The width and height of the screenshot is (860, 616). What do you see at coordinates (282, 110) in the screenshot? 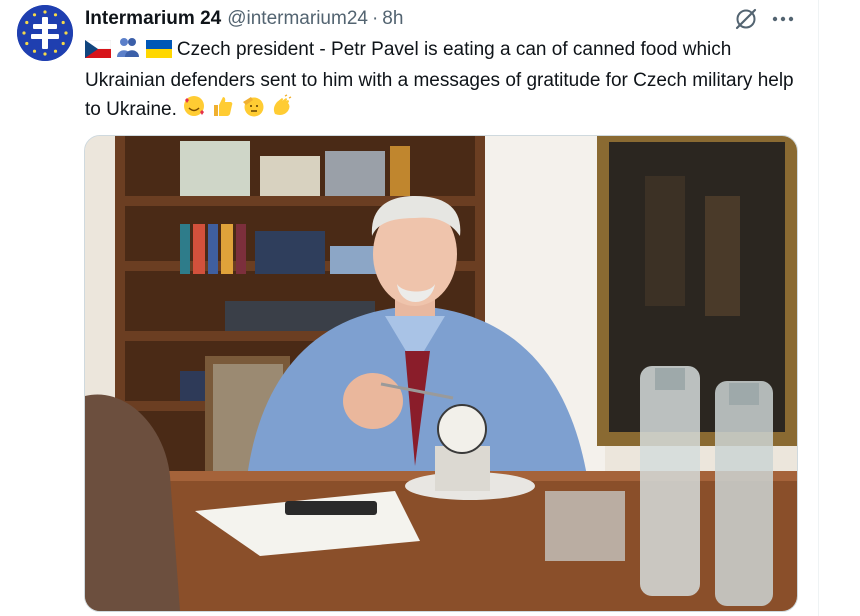
I see `clapping-hands-icon` at bounding box center [282, 110].